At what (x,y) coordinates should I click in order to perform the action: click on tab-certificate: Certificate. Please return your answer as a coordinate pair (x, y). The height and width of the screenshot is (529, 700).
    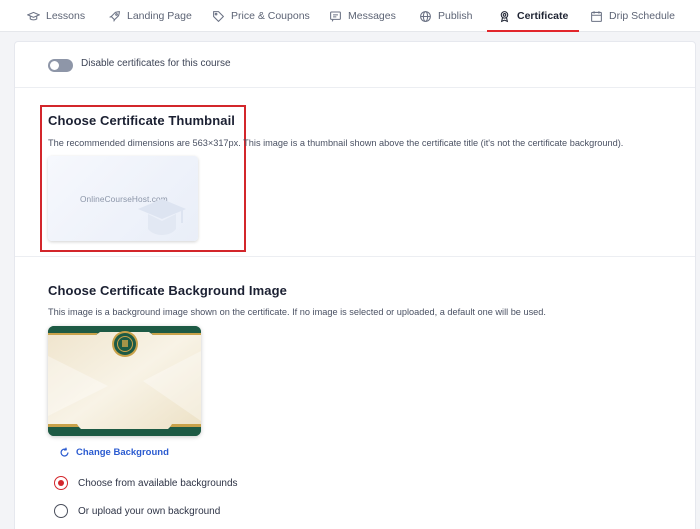
    Looking at the image, I should click on (533, 16).